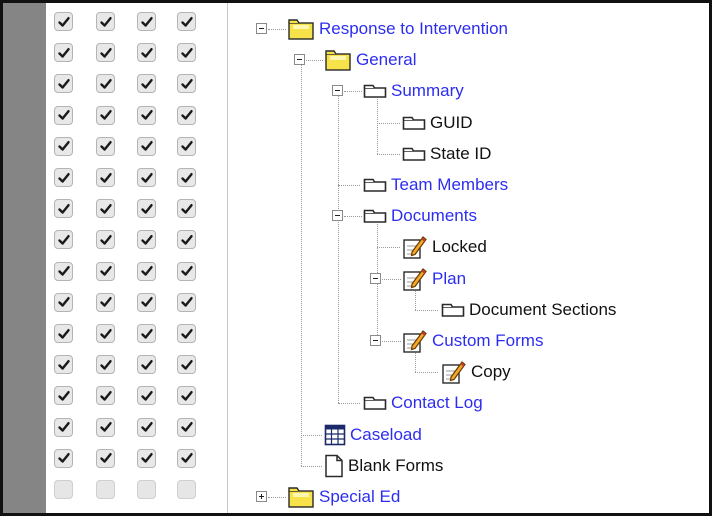 The height and width of the screenshot is (522, 722). Describe the element at coordinates (386, 435) in the screenshot. I see `tree-node-label: Caseload` at that location.